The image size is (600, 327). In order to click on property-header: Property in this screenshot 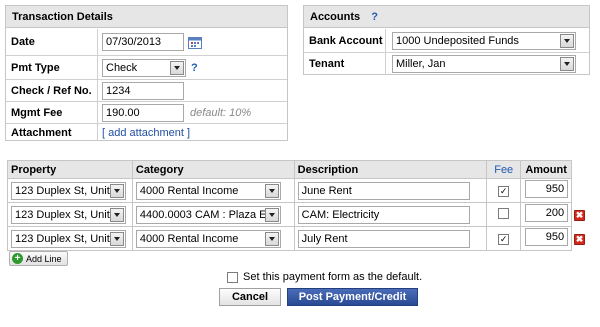, I will do `click(70, 169)`.